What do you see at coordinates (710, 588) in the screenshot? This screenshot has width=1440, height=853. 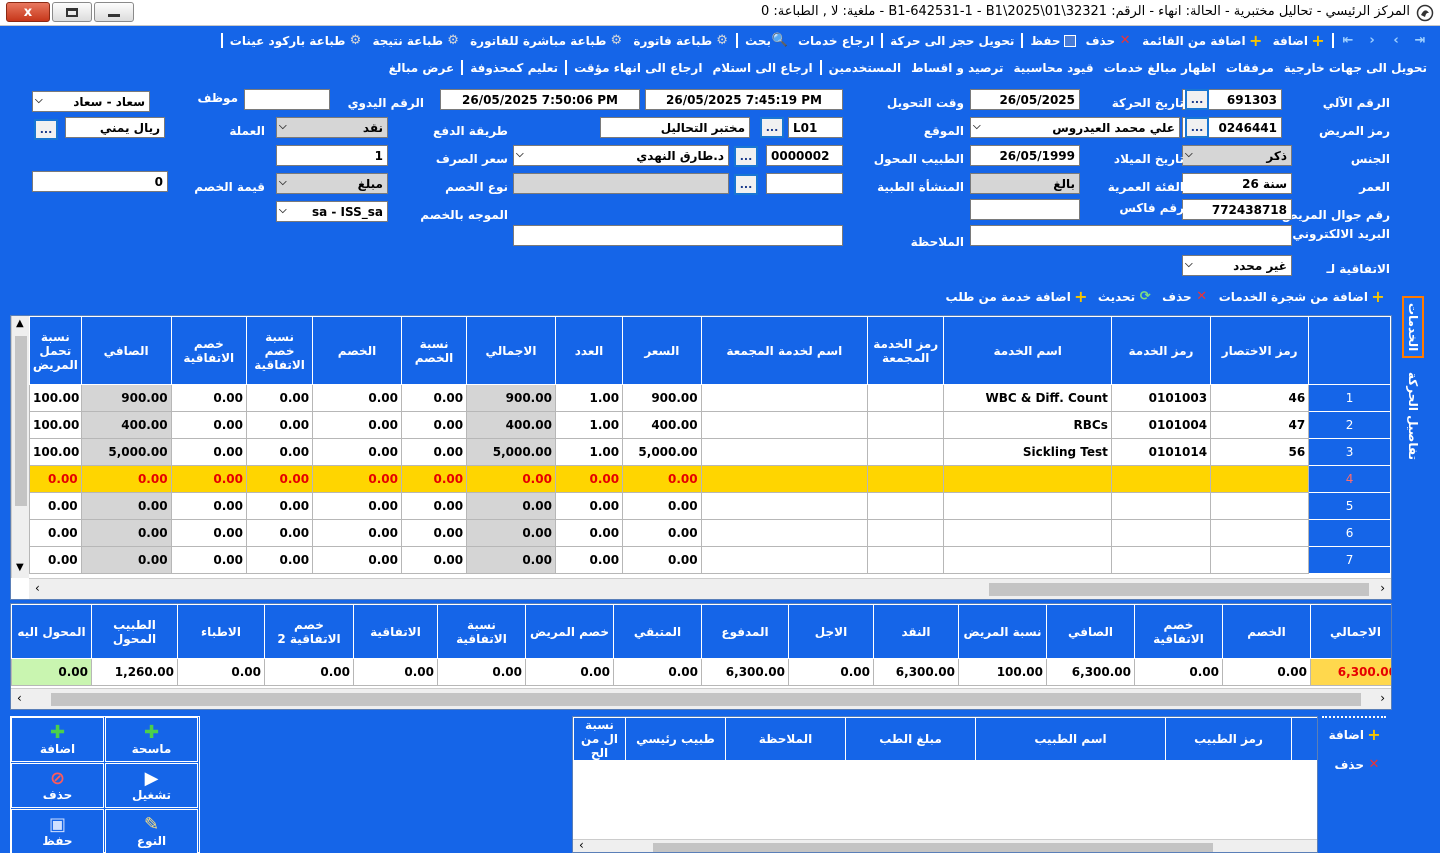 I see `services-horizontal-scrollbar: ‹ ›` at bounding box center [710, 588].